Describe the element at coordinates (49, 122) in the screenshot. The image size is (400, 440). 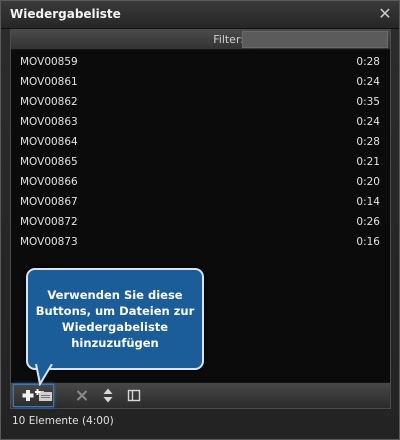
I see `item-name: MOV00863` at that location.